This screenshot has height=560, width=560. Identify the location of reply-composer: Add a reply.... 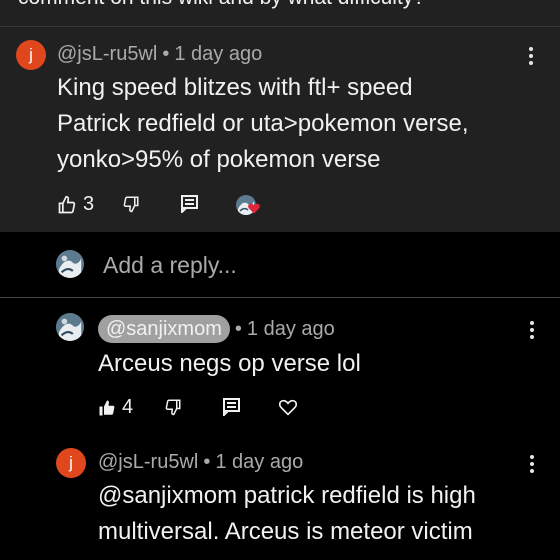
(280, 265).